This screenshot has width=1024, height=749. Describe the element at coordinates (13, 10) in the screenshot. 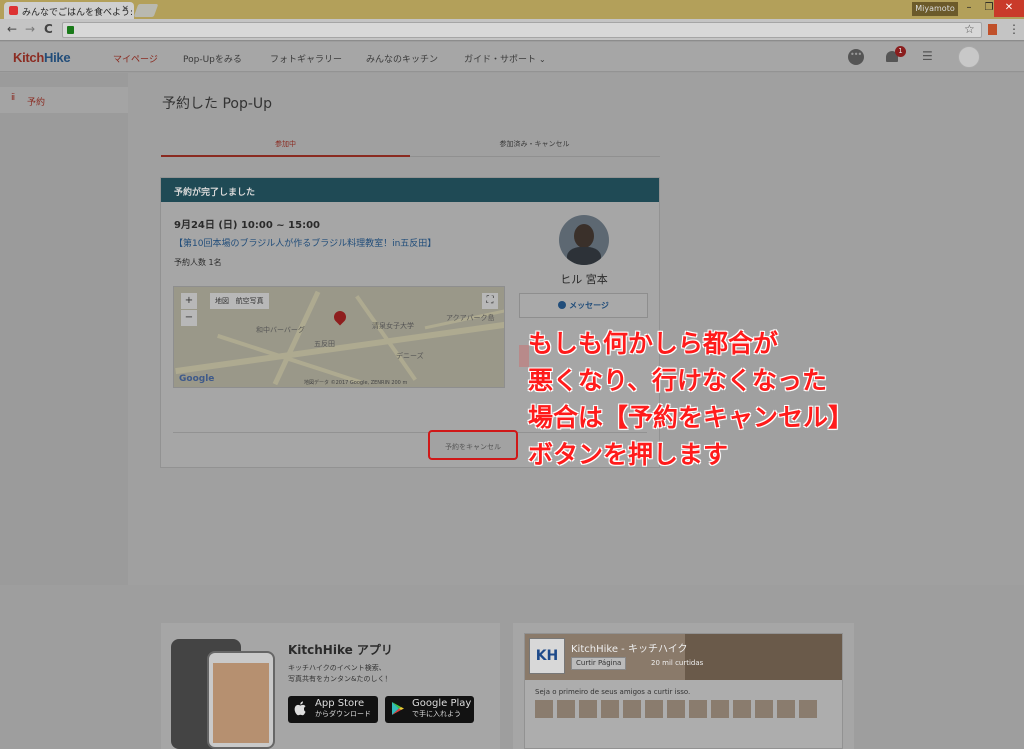

I see `favicon-icon` at that location.